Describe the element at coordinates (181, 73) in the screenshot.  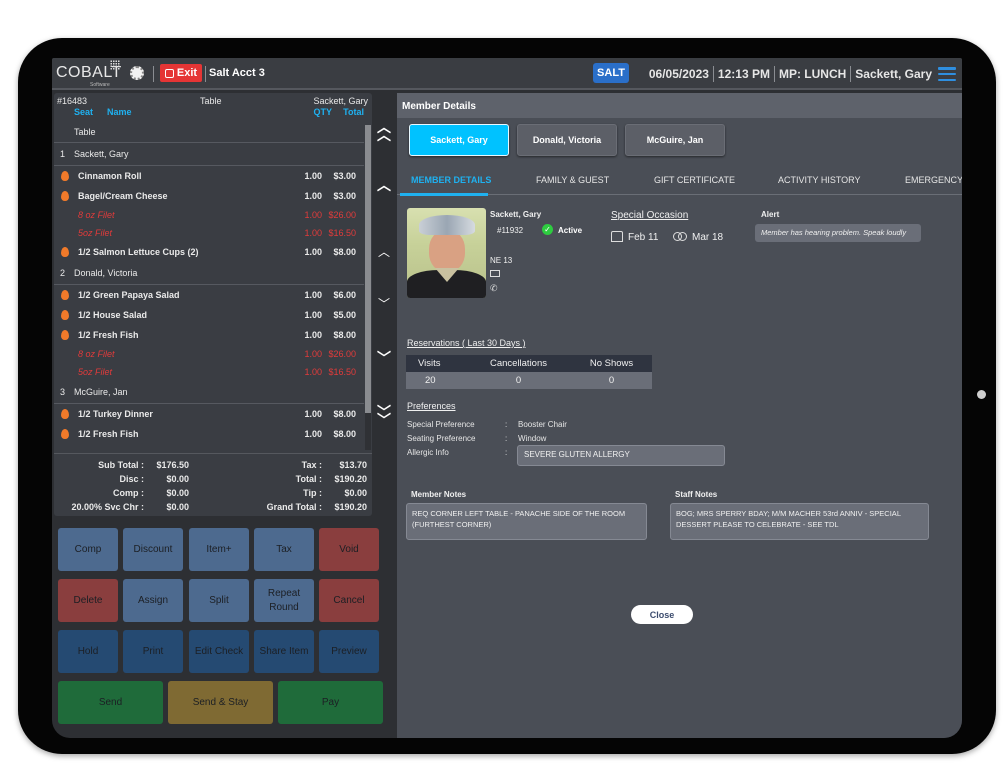
I see `exit-button: Exit` at that location.